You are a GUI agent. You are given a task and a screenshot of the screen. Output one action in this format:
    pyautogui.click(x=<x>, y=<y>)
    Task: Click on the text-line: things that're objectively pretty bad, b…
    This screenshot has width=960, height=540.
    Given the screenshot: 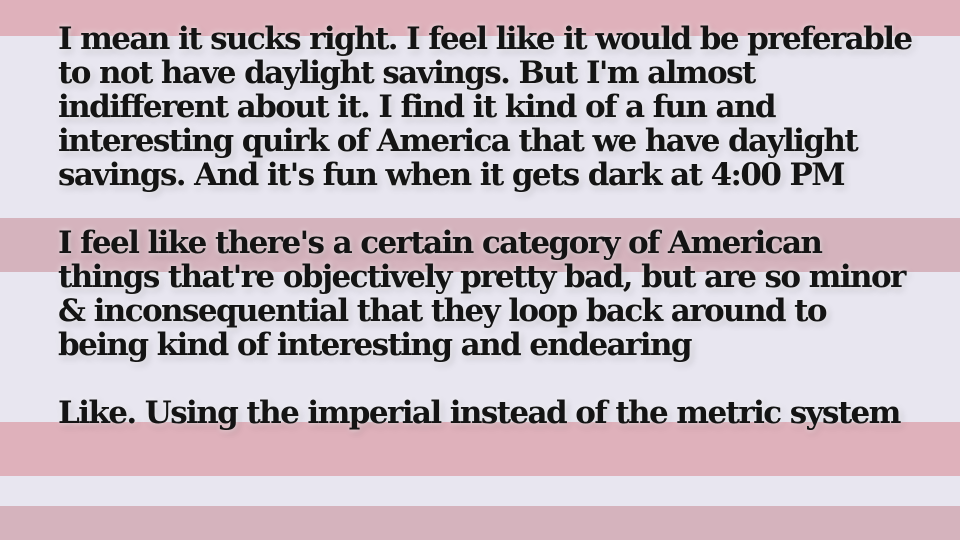 What is the action you would take?
    pyautogui.click(x=482, y=277)
    